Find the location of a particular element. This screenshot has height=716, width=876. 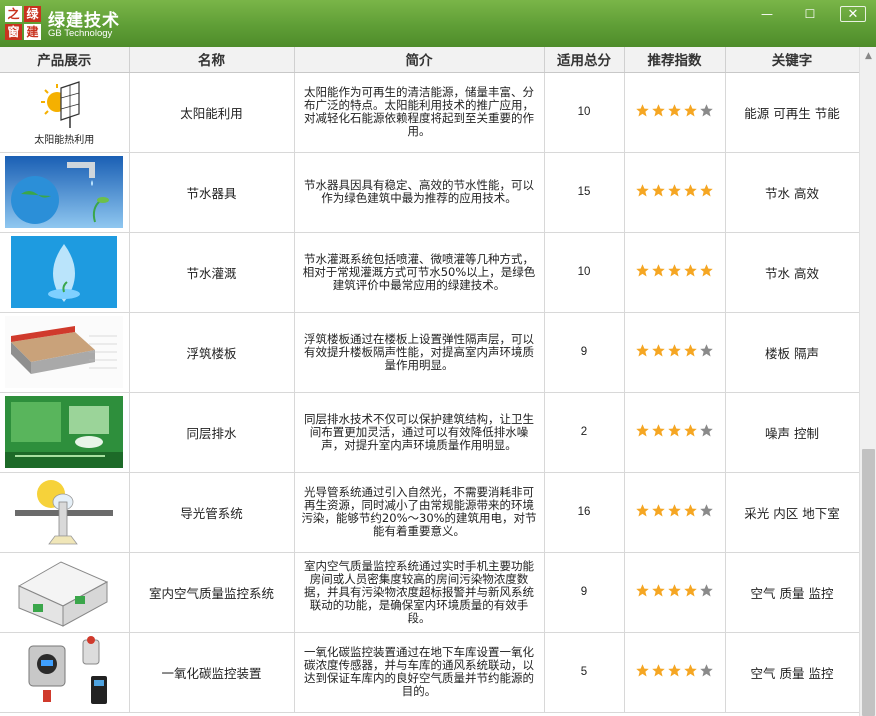

product-description: 节水器具因具有稳定、高效的节水性能，可以作为绿色建筑中最为推荐的应用技术。 is located at coordinates (419, 192).